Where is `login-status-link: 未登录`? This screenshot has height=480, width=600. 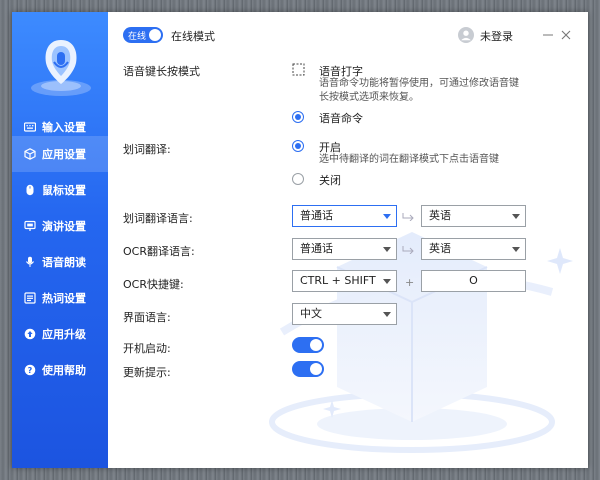 login-status-link: 未登录 is located at coordinates (496, 36).